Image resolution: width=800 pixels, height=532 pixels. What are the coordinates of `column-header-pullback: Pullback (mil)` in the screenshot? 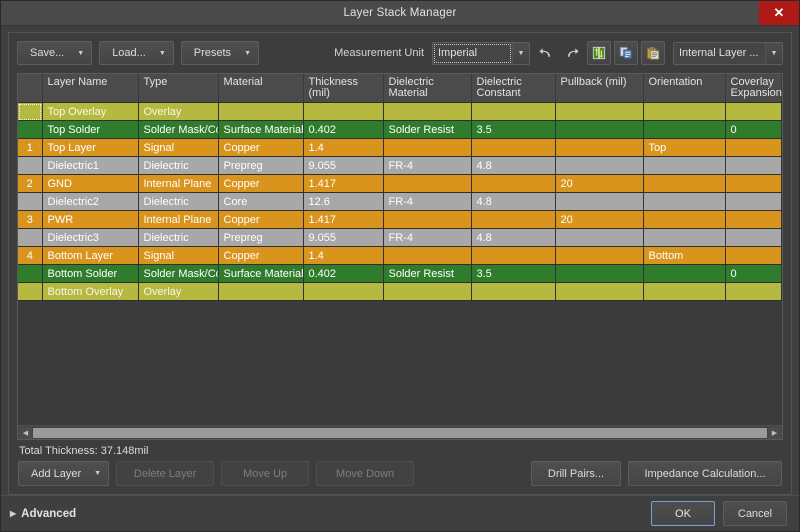 It's located at (599, 88).